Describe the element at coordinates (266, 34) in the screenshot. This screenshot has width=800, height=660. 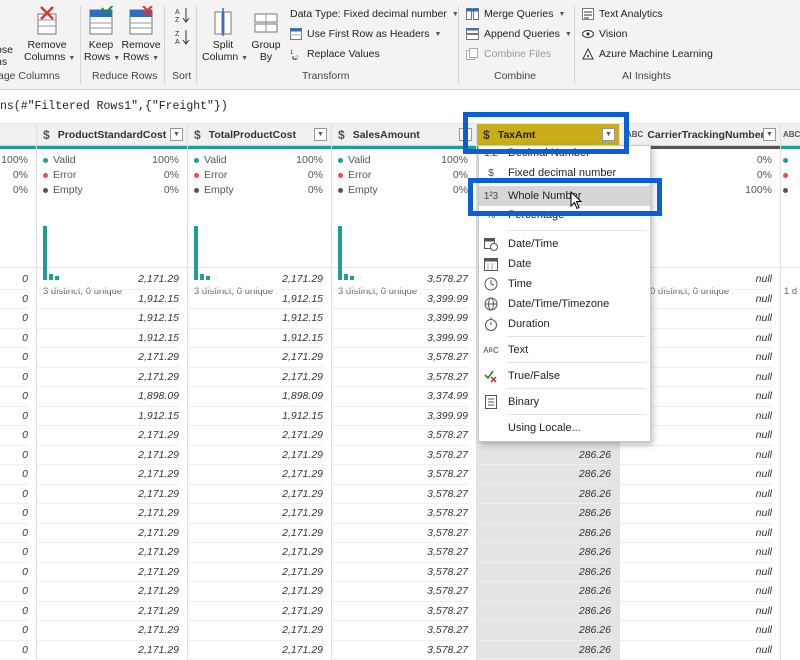
I see `group-by-button: Group By` at that location.